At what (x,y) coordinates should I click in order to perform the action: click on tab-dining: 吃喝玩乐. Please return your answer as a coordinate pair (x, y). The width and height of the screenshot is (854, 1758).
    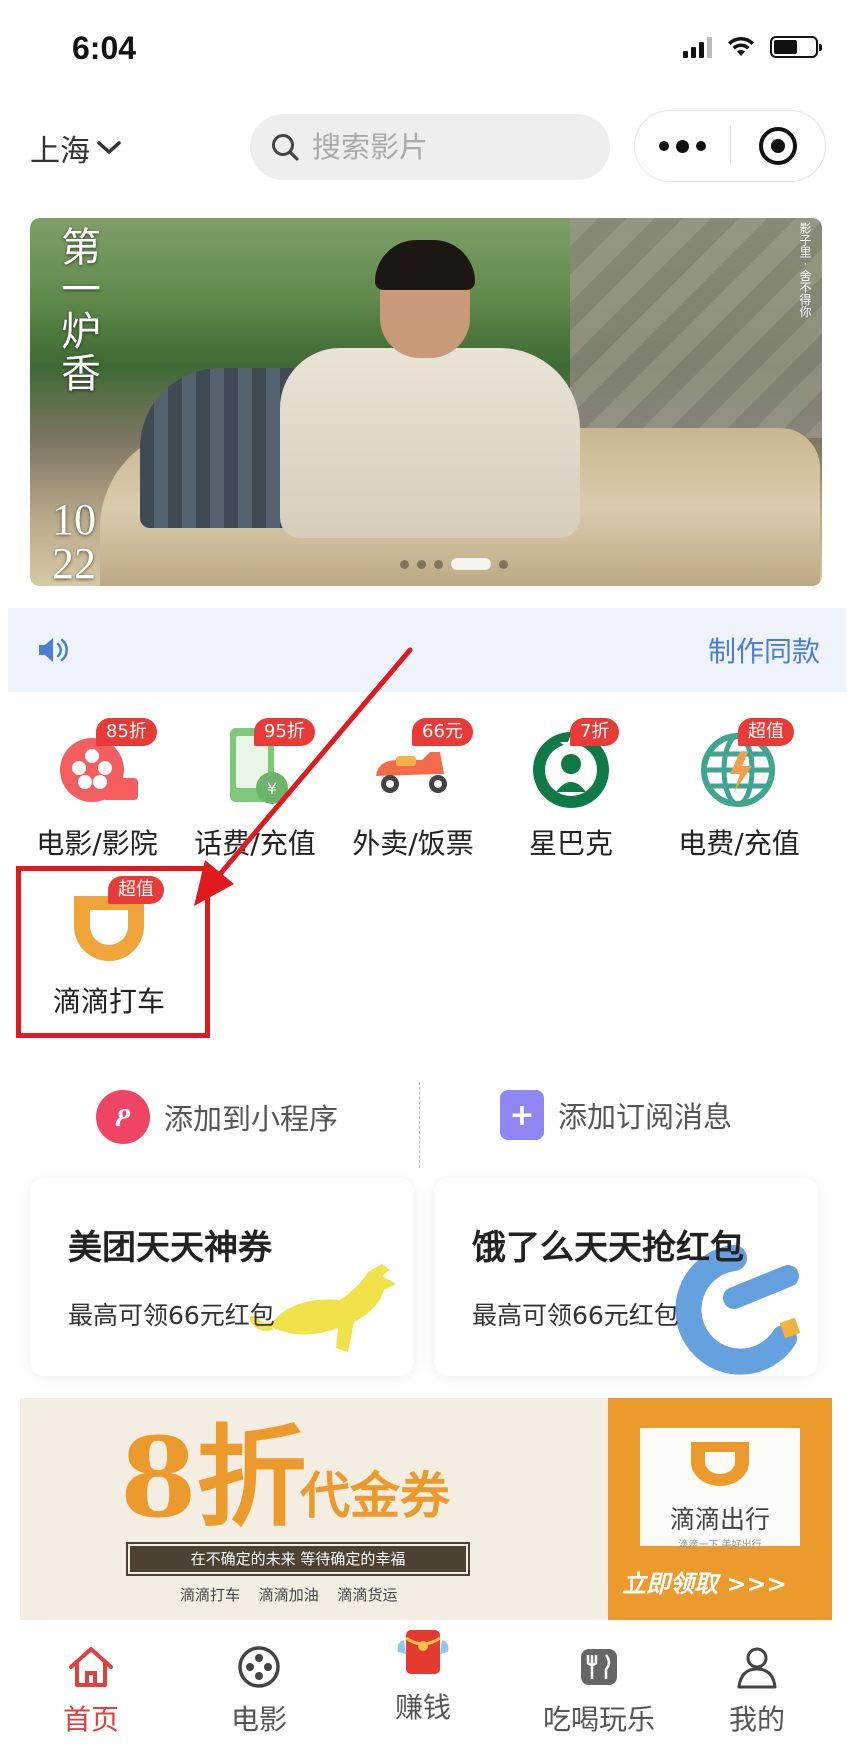
    Looking at the image, I should click on (599, 1692).